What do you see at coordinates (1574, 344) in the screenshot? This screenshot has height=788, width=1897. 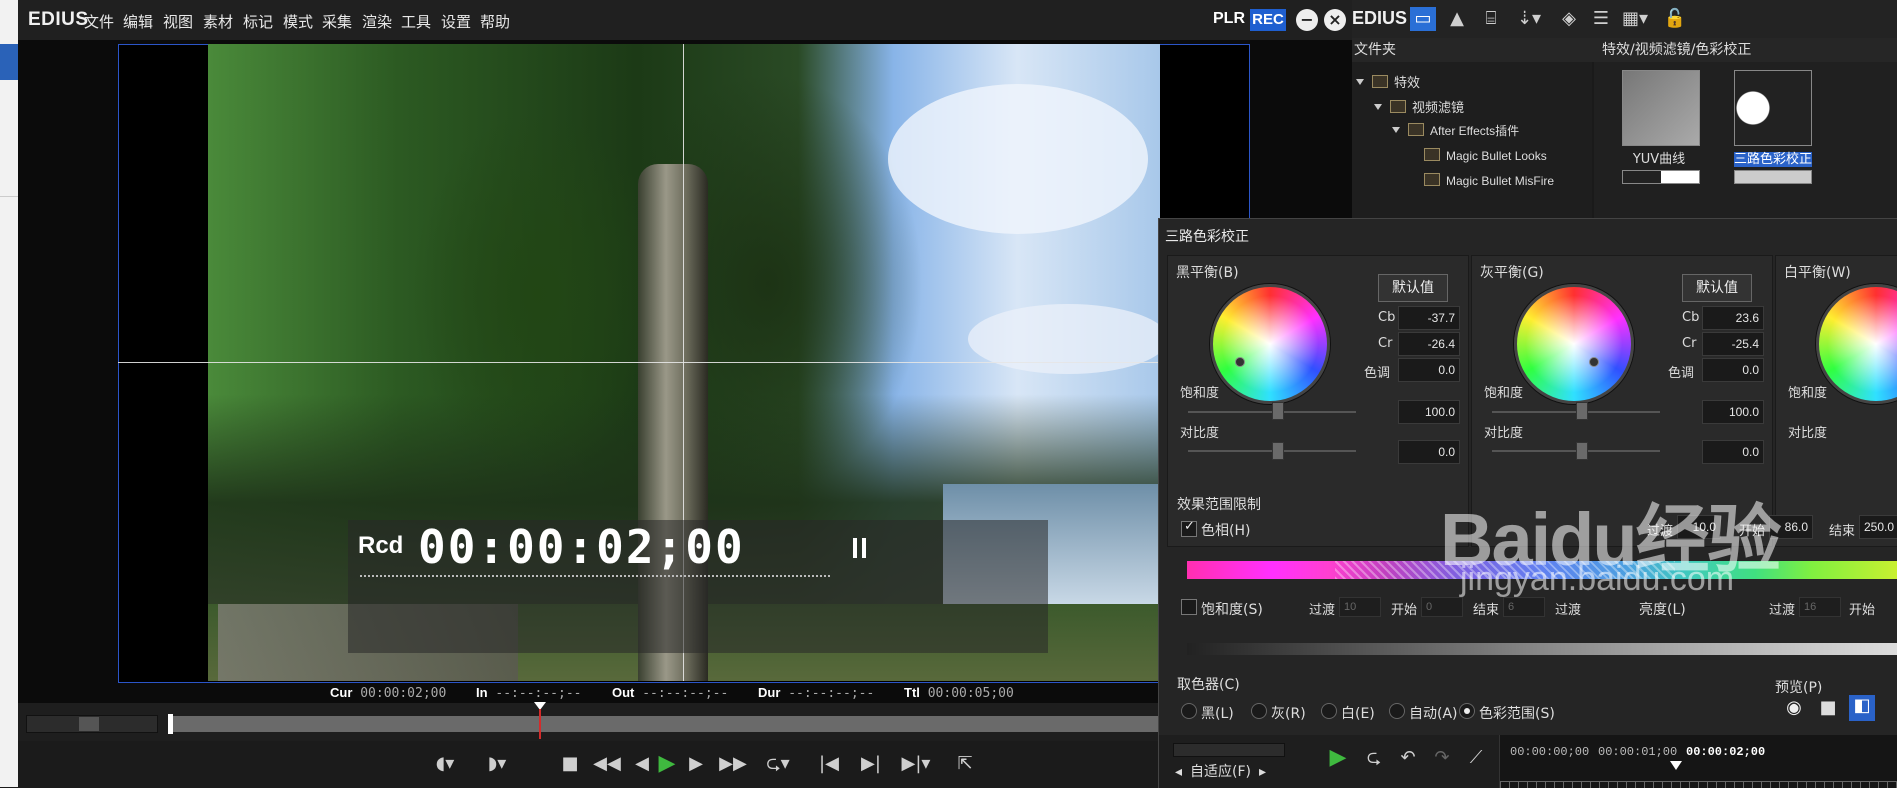 I see `gray-color-wheel` at bounding box center [1574, 344].